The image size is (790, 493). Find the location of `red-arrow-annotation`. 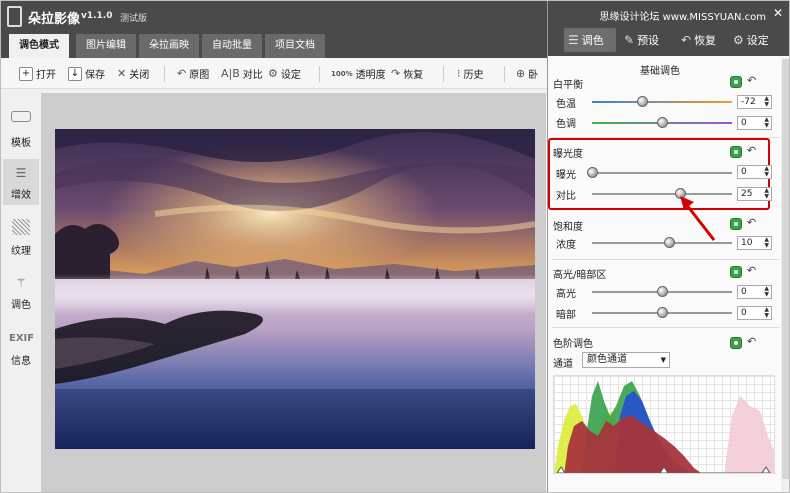

red-arrow-annotation is located at coordinates (698, 218).